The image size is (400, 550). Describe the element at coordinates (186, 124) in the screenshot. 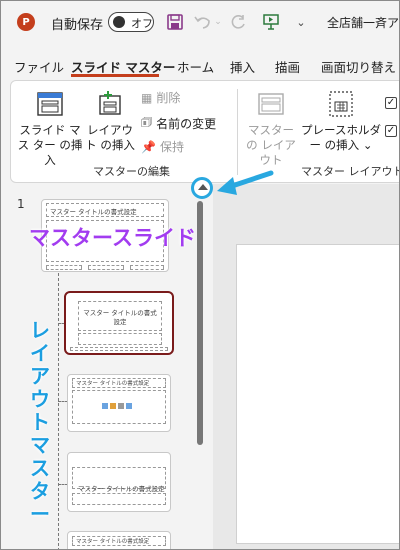

I see `rename-label: 名前の変更` at that location.